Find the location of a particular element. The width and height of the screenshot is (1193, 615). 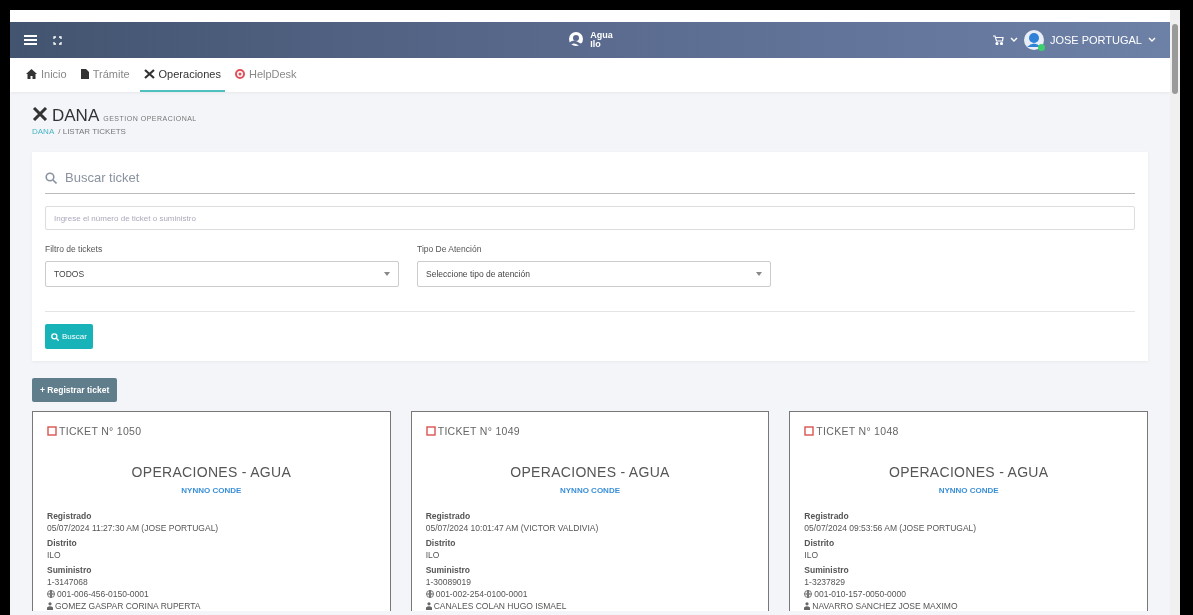

user-name: JOSE PORTUGAL is located at coordinates (1095, 40).